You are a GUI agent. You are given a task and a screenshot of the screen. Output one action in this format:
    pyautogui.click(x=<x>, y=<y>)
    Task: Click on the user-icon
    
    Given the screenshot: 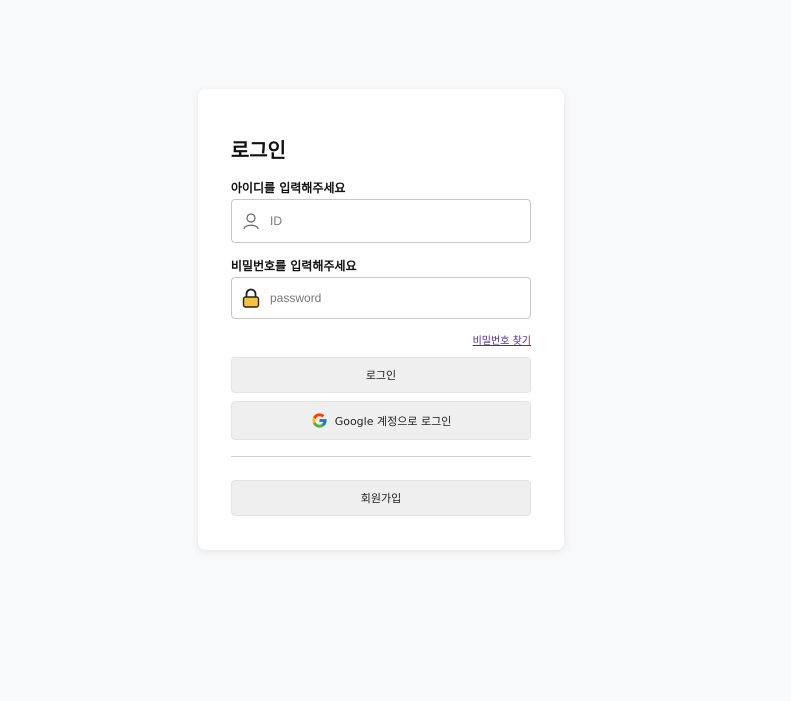 What is the action you would take?
    pyautogui.click(x=251, y=221)
    